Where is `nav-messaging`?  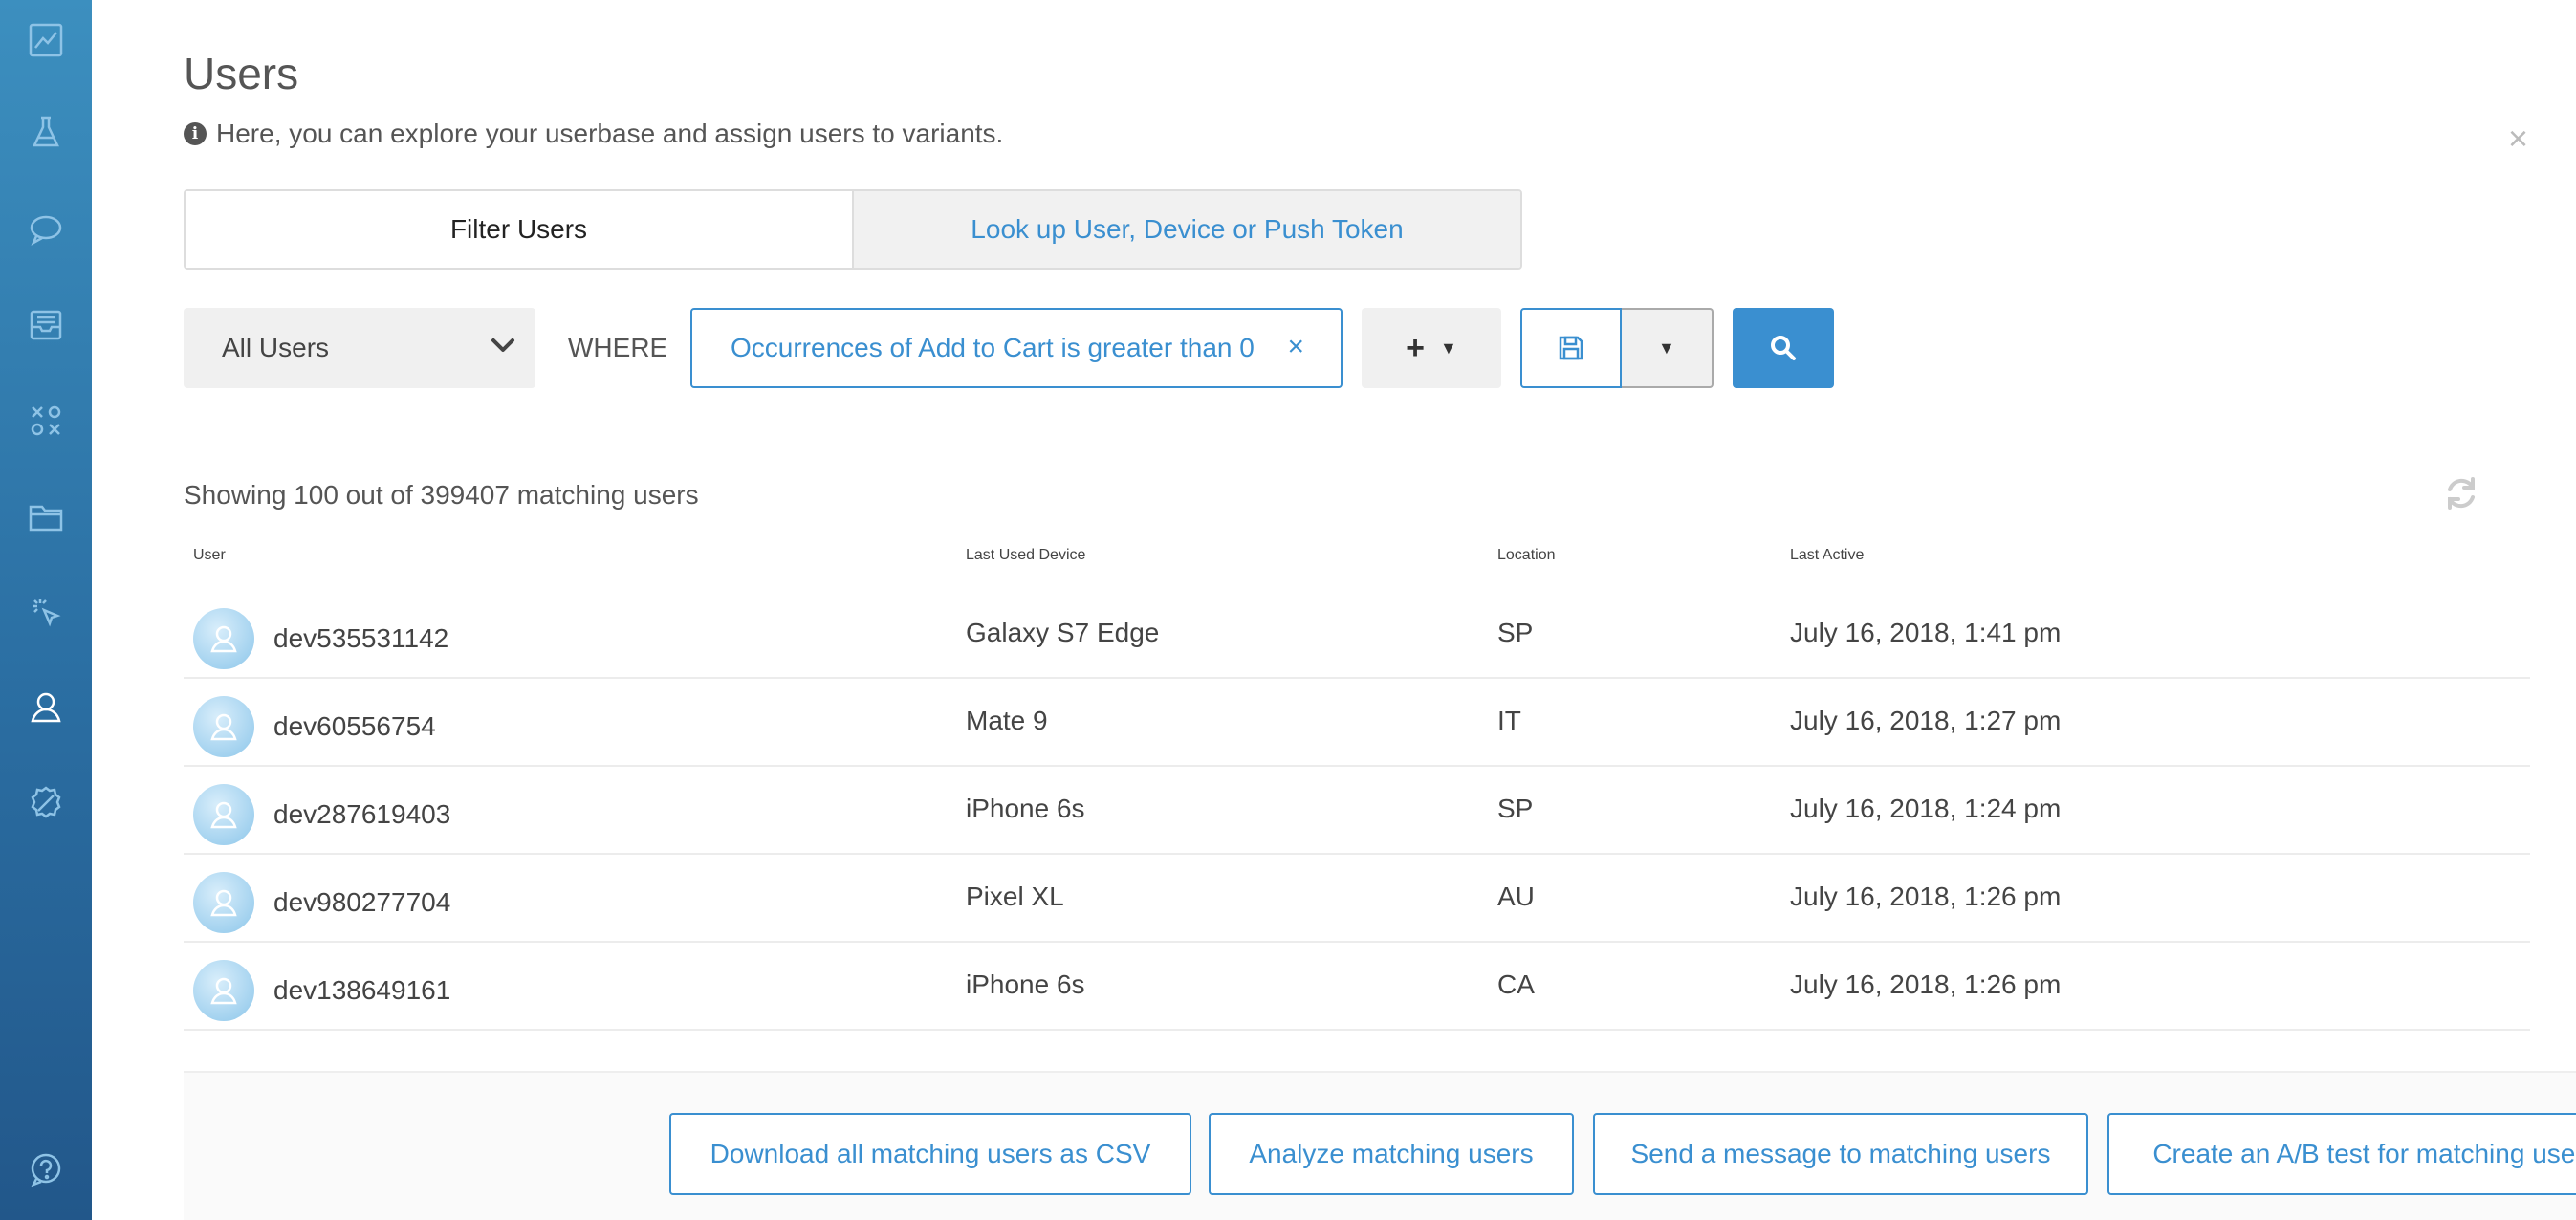 nav-messaging is located at coordinates (46, 230).